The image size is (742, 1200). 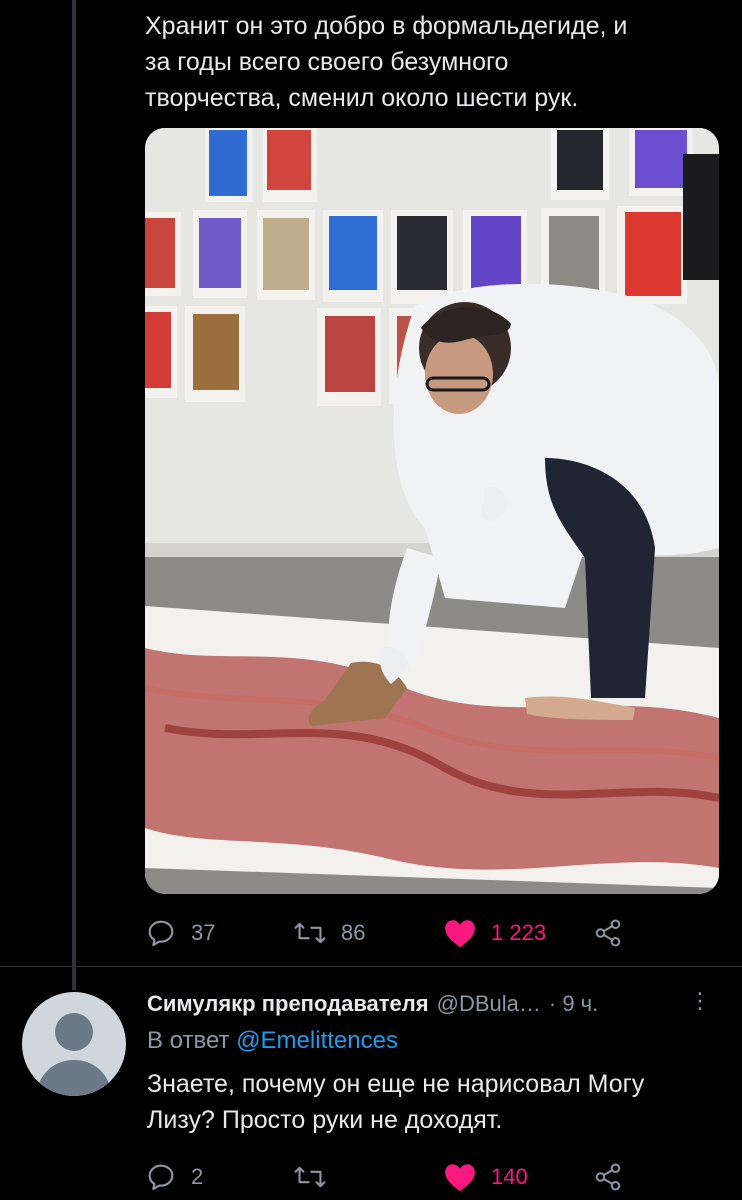 What do you see at coordinates (74, 1054) in the screenshot?
I see `avatar-placeholder-icon` at bounding box center [74, 1054].